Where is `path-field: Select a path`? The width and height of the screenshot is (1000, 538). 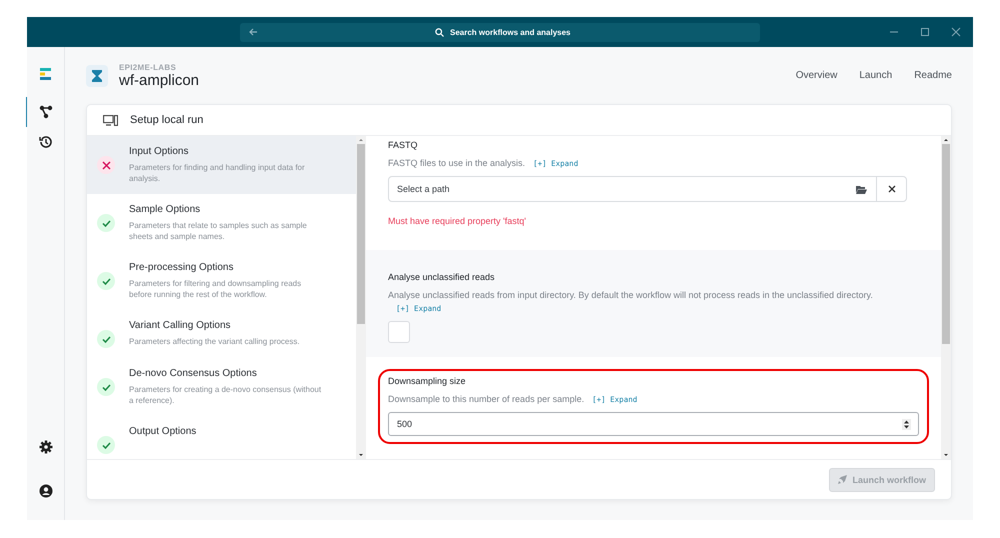
path-field: Select a path is located at coordinates (647, 189).